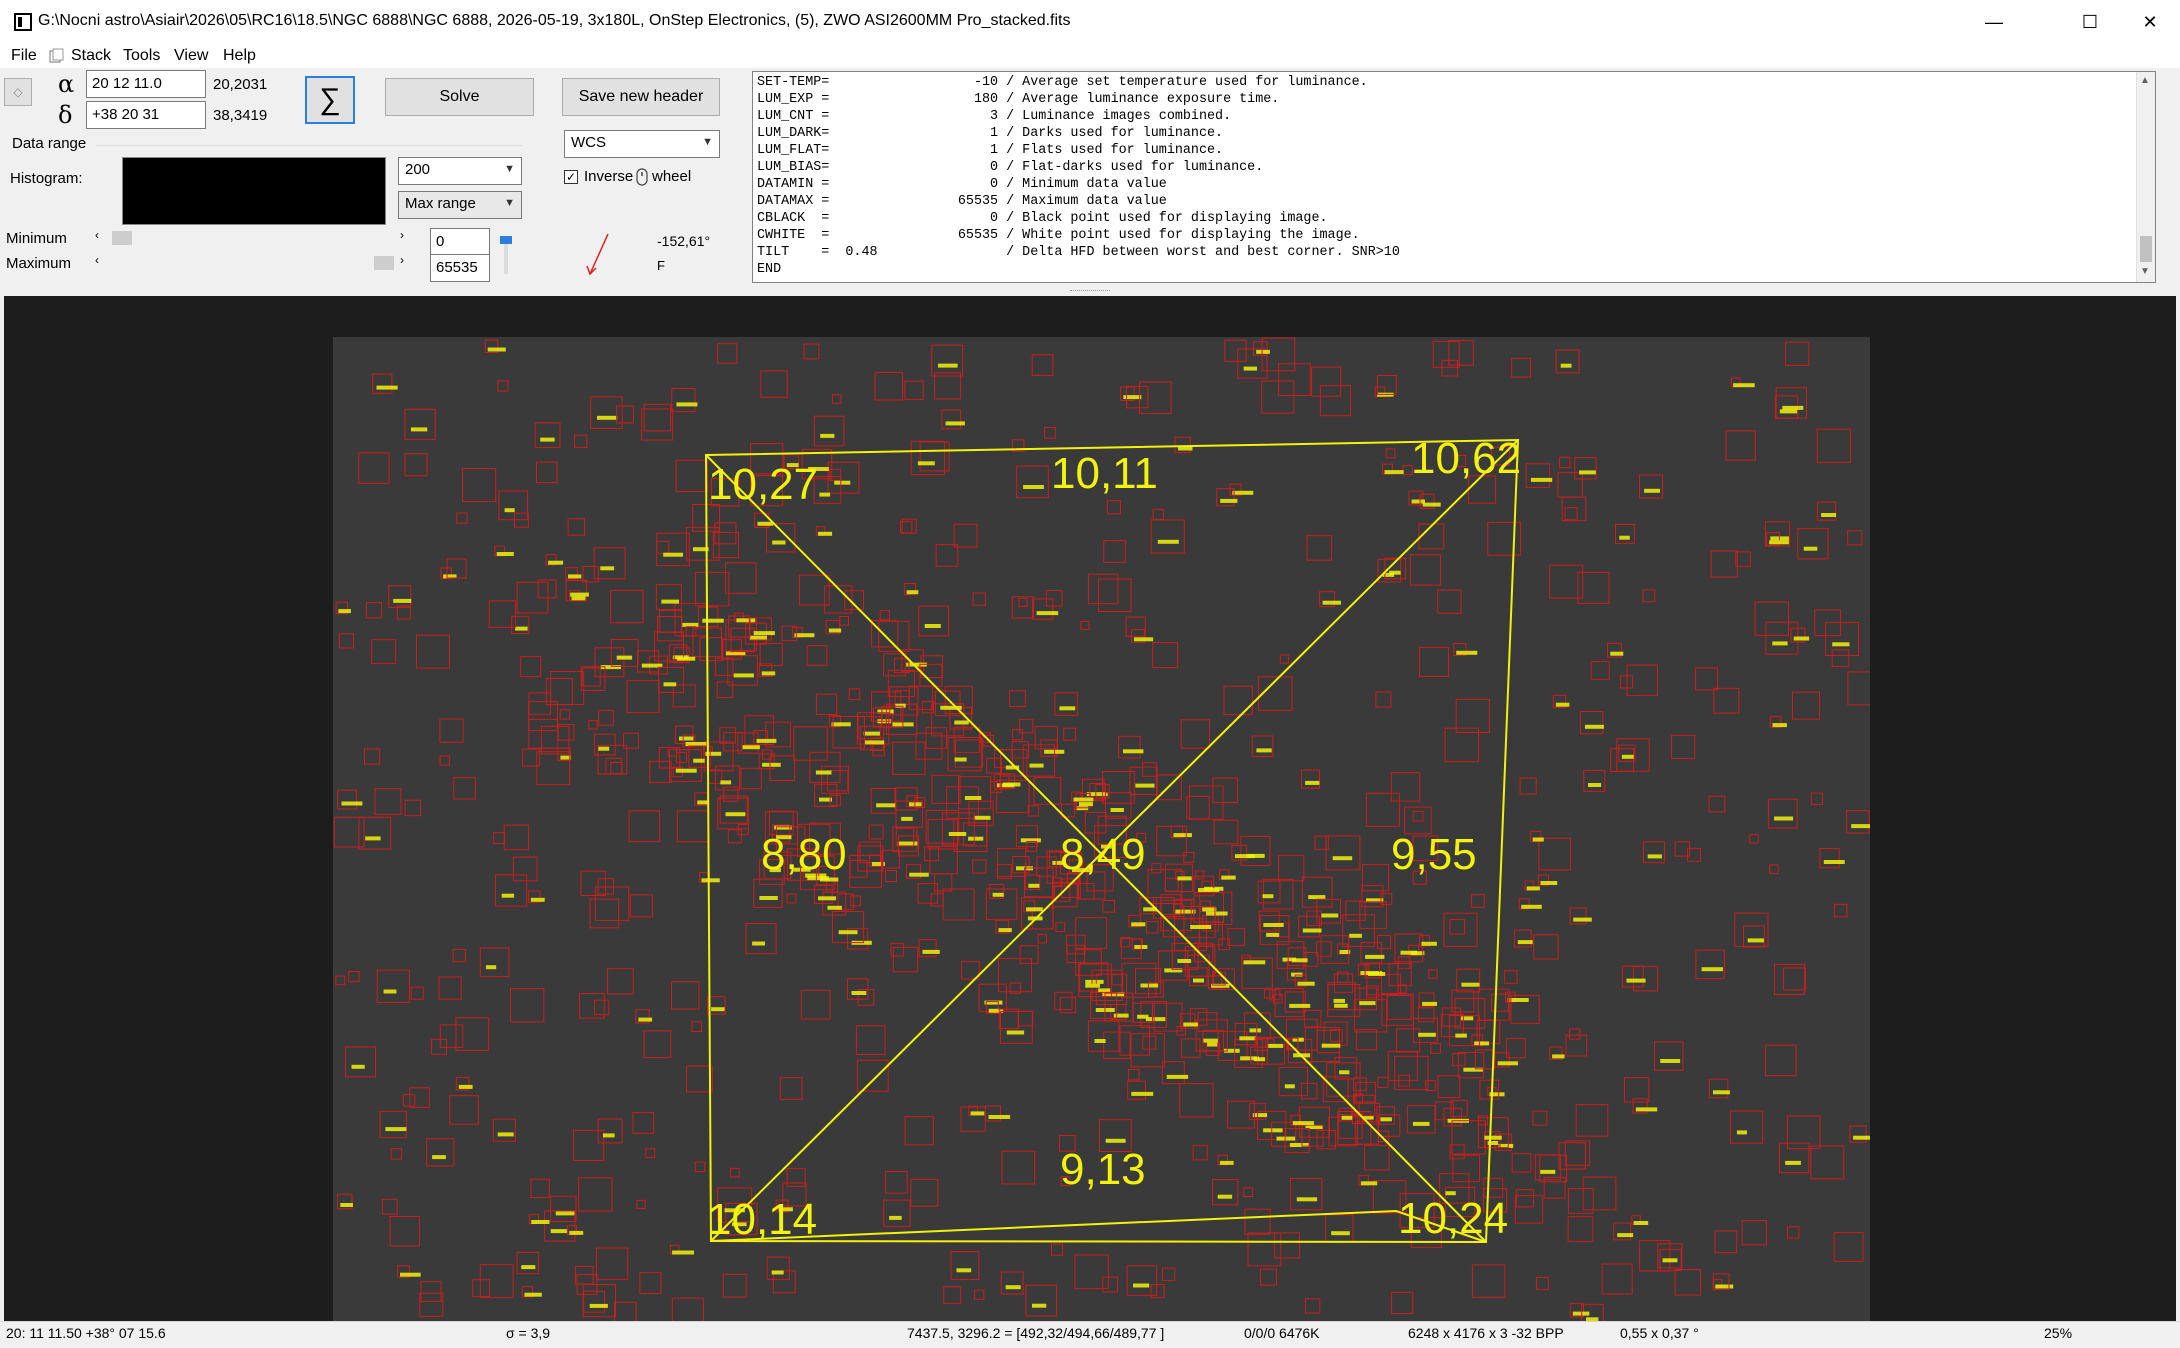  What do you see at coordinates (2090, 22) in the screenshot?
I see `maximize-button: ☐` at bounding box center [2090, 22].